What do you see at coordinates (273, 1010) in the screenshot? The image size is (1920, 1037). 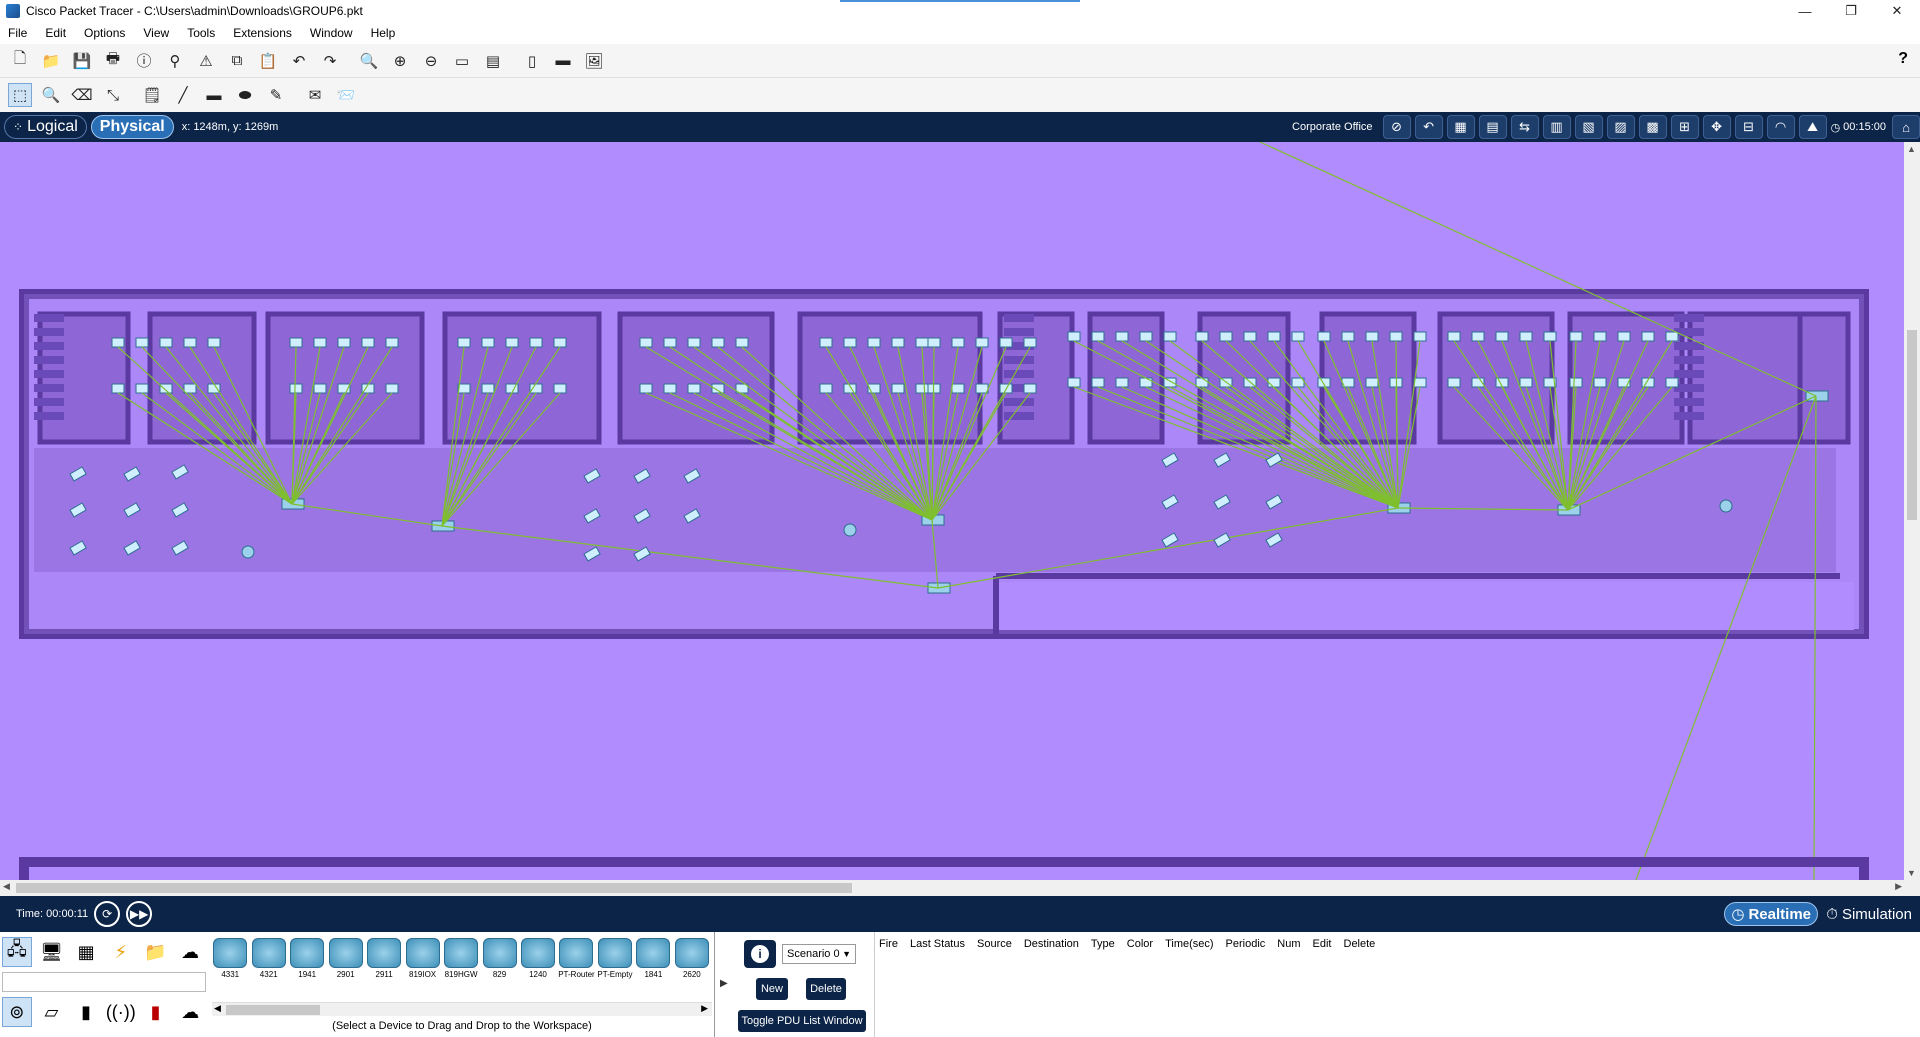 I see `device-scroll-thumb` at bounding box center [273, 1010].